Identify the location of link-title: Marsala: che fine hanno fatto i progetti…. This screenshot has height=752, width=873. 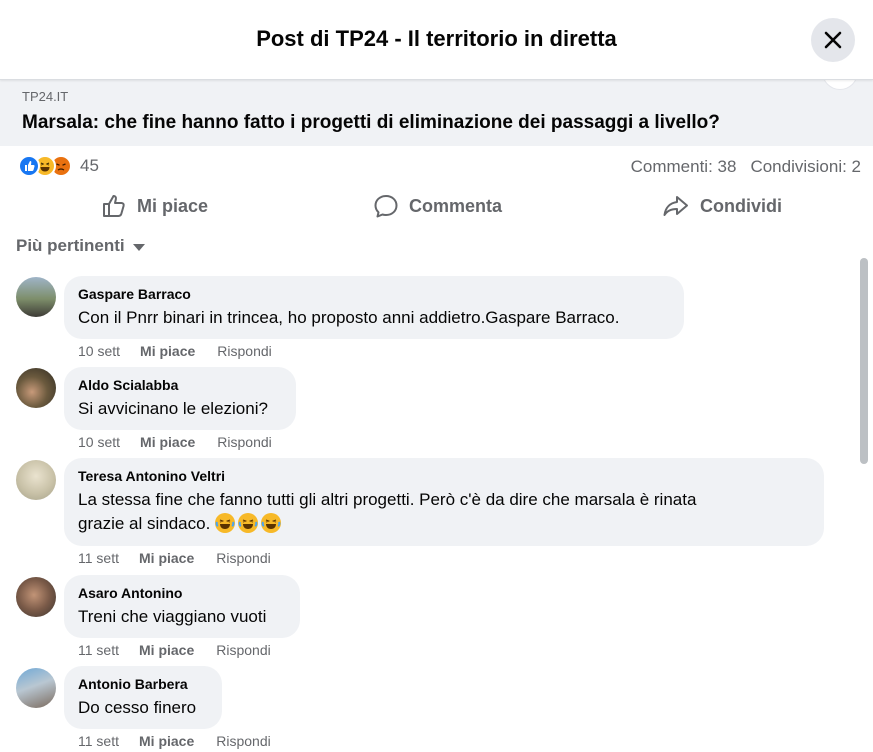
(371, 123).